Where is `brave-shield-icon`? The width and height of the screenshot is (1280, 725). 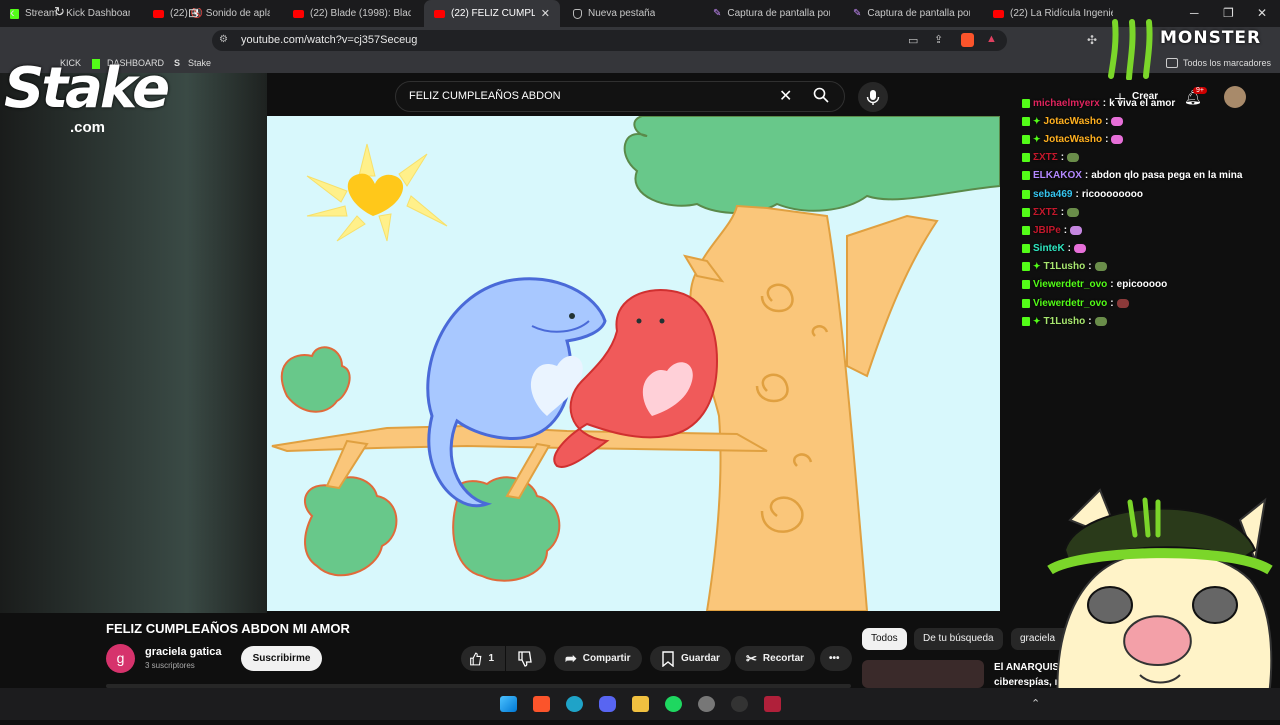
brave-shield-icon is located at coordinates (967, 40).